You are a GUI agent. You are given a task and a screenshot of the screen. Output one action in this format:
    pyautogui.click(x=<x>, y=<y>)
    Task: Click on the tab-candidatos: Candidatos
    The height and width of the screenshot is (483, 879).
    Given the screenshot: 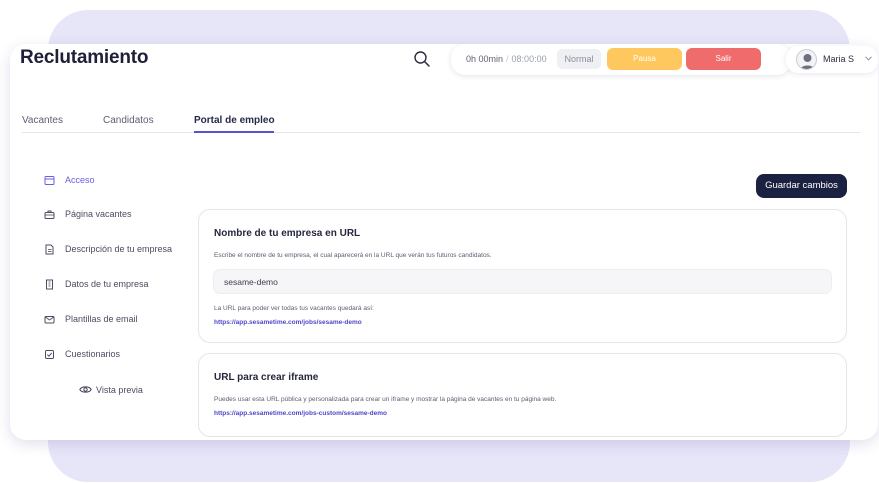 What is the action you would take?
    pyautogui.click(x=128, y=120)
    